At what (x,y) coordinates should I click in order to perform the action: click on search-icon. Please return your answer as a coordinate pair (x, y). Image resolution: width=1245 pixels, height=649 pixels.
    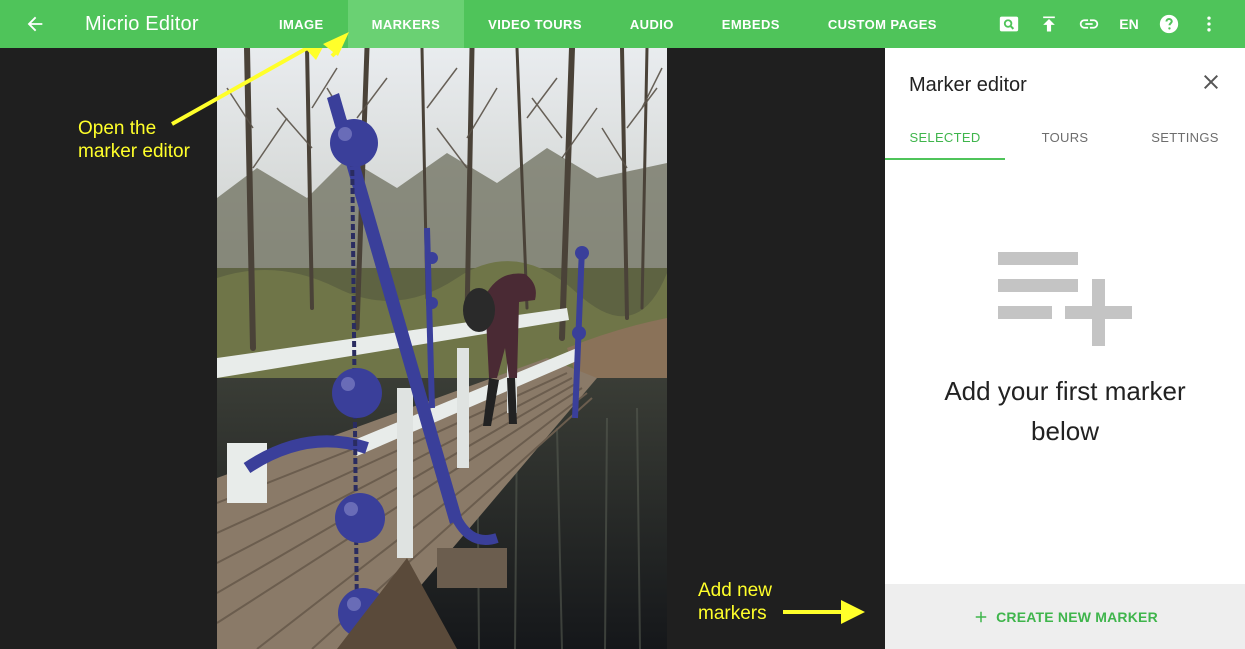
    Looking at the image, I should click on (1009, 24).